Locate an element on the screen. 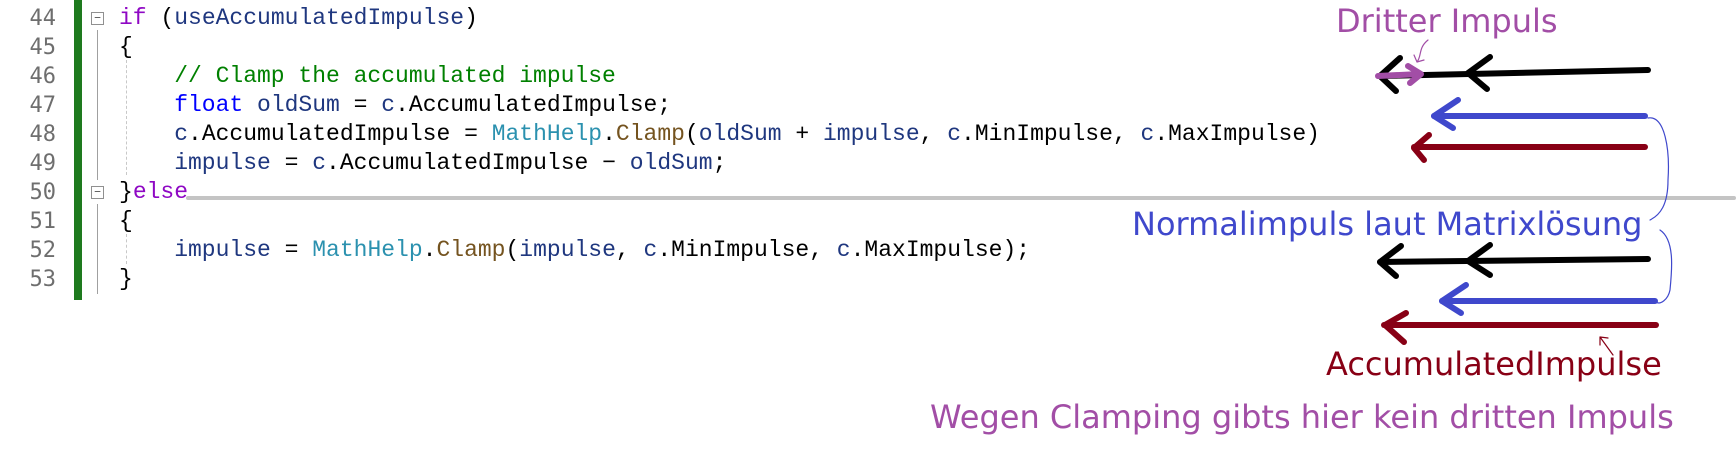  blue-brace-bottom is located at coordinates (1664, 266).